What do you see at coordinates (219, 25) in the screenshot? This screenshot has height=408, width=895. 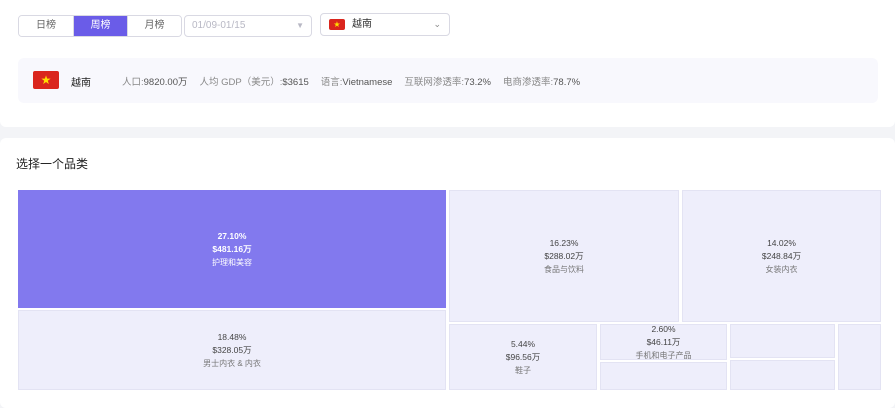 I see `date-range-placeholder: 01/09-01/15` at bounding box center [219, 25].